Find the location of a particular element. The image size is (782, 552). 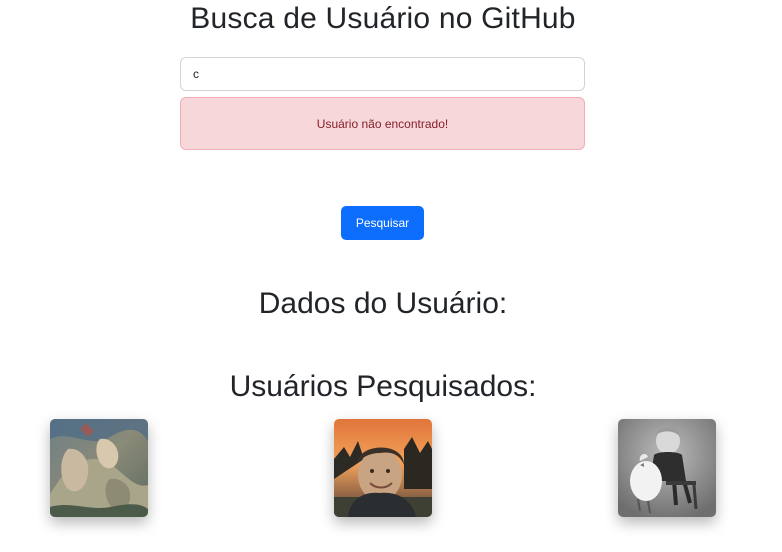

username-search-input is located at coordinates (382, 74).